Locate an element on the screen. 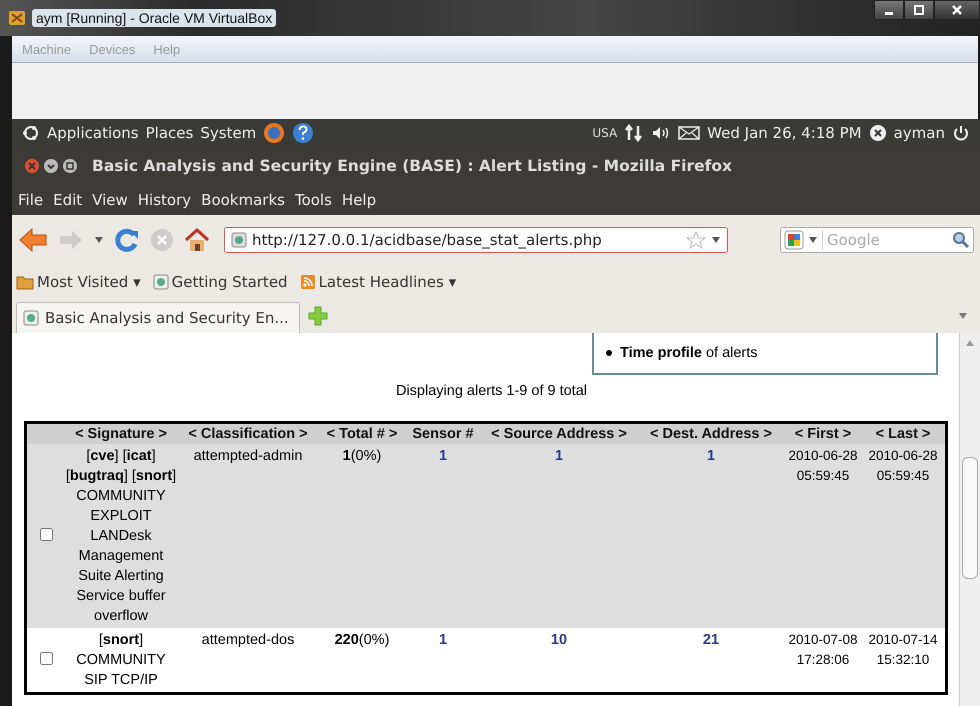  bookmark-item: Latest Headlines ▾ is located at coordinates (378, 282).